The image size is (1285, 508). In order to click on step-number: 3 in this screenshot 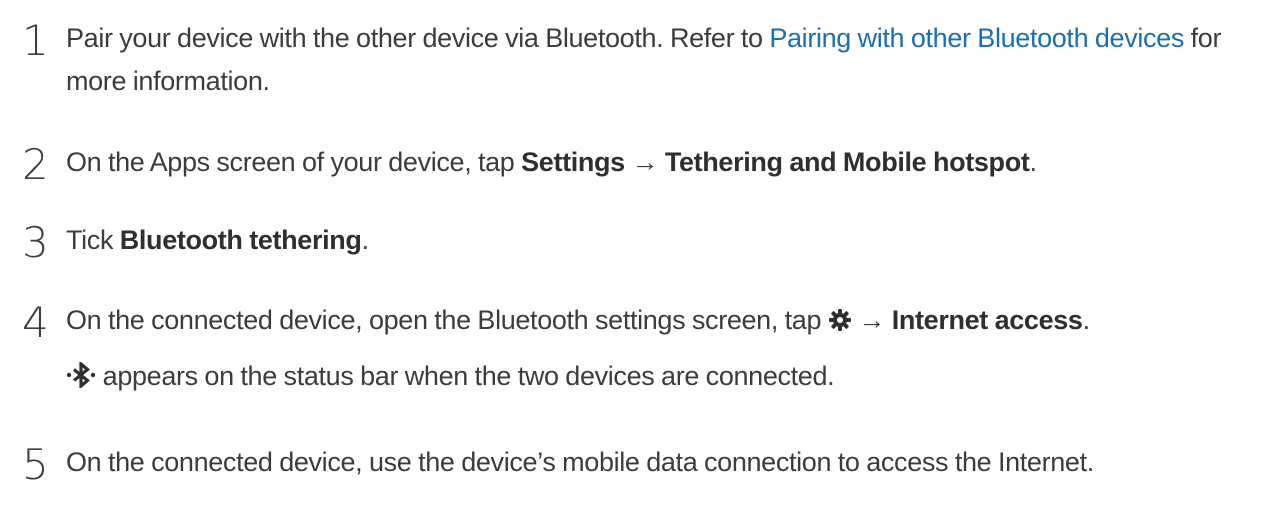, I will do `click(35, 242)`.